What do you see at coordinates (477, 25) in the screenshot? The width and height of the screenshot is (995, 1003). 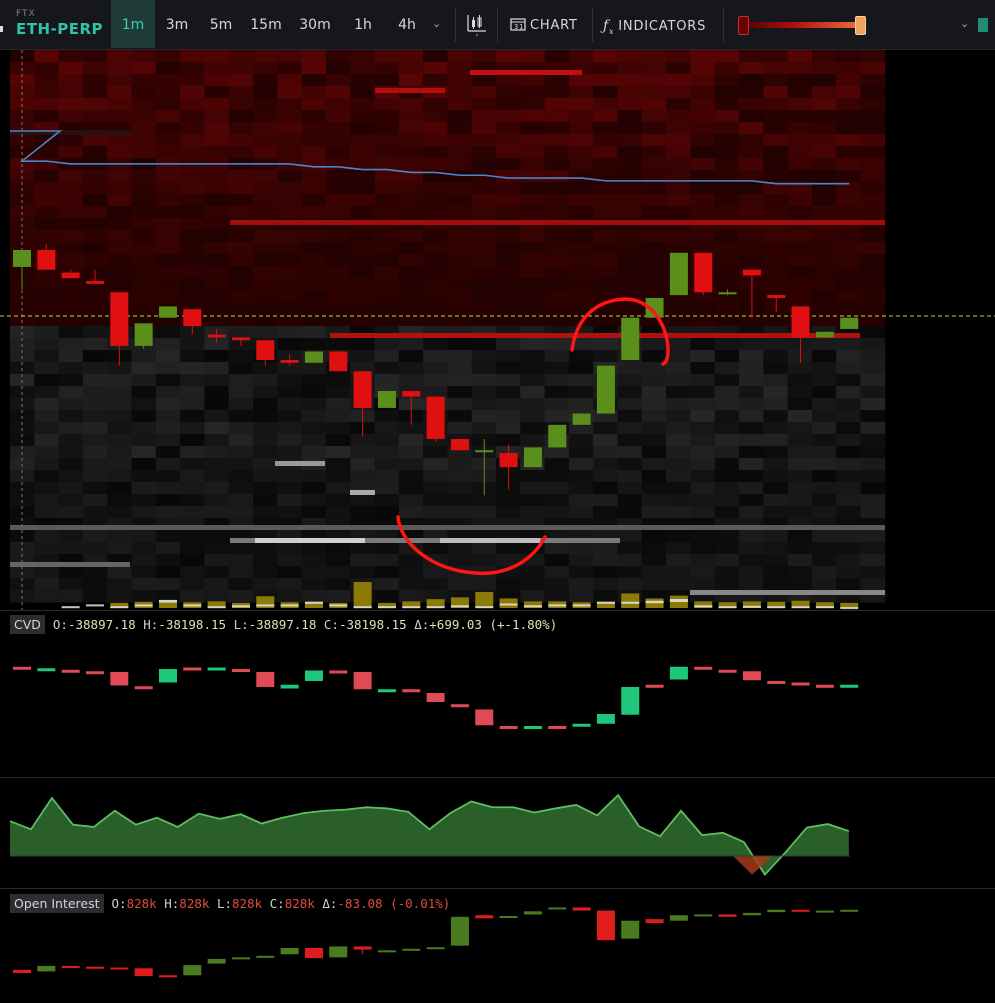 I see `candle-type-icon` at bounding box center [477, 25].